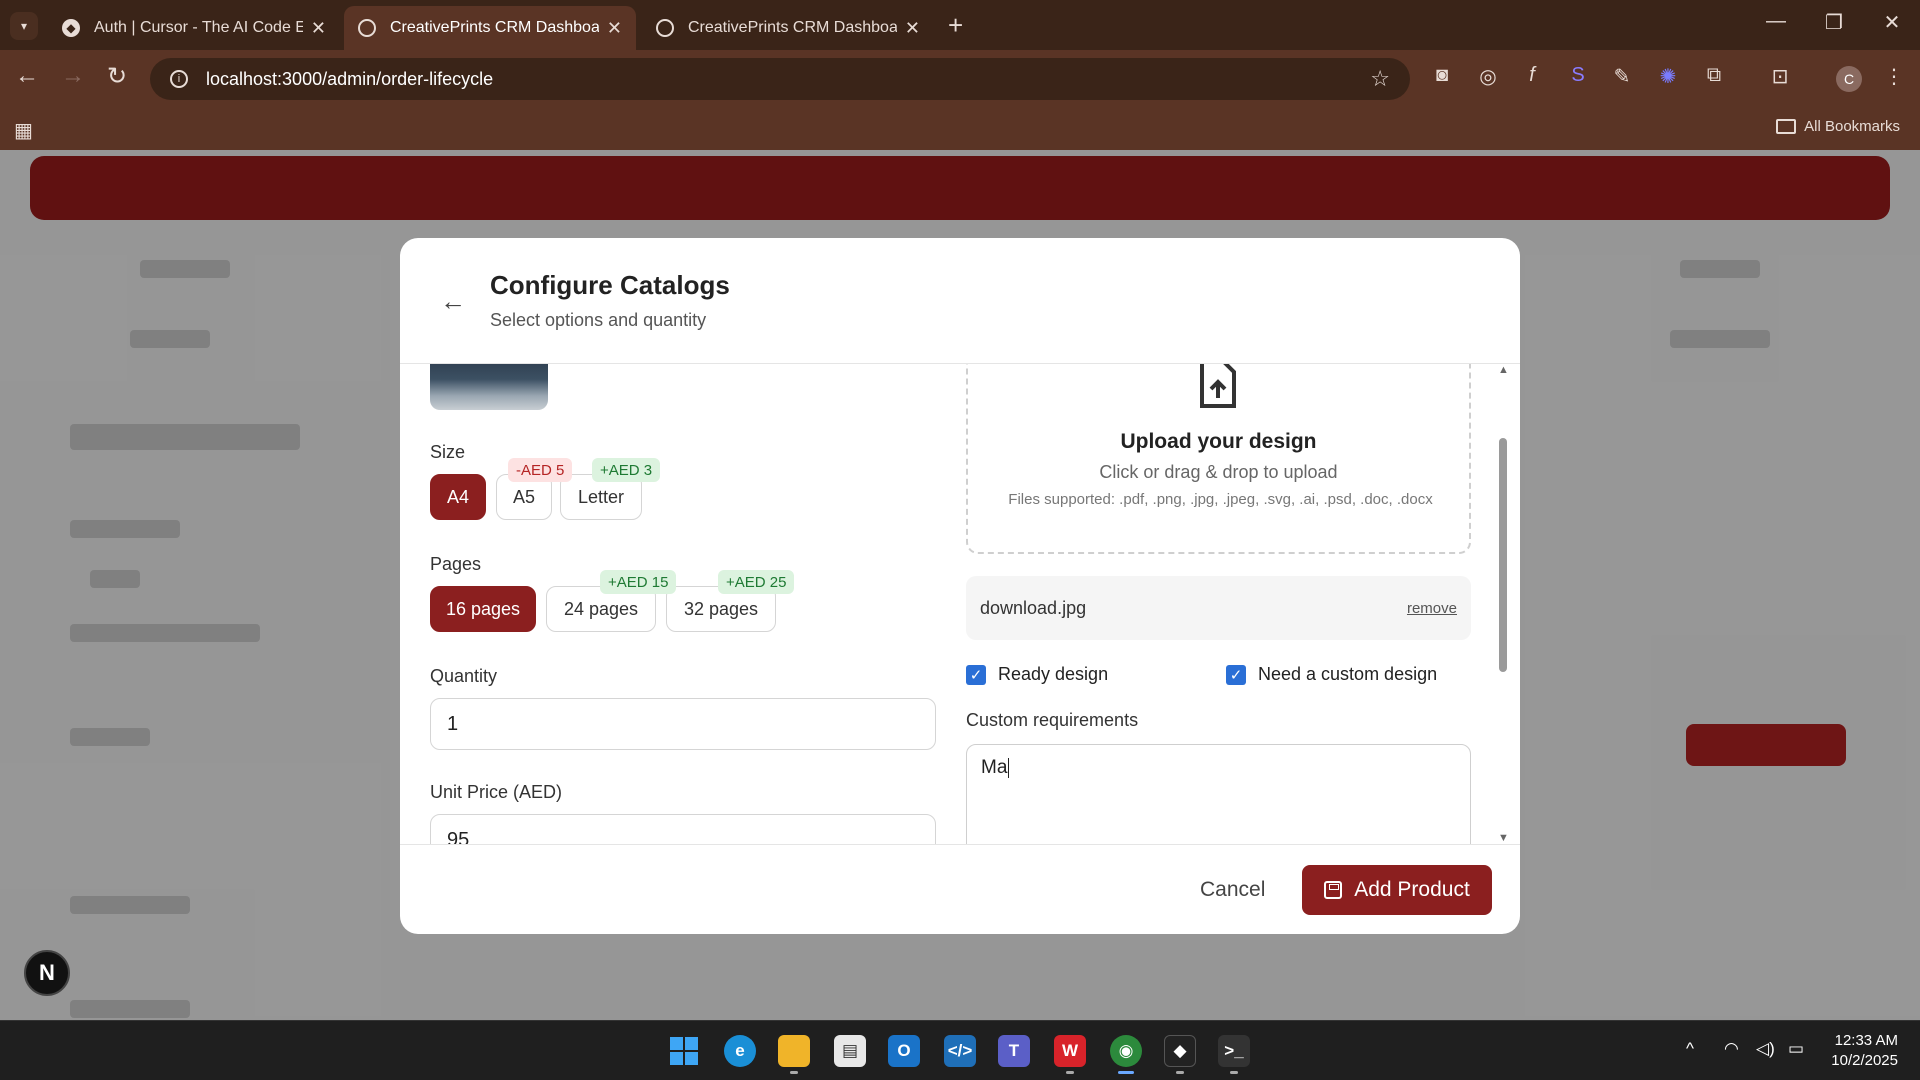 This screenshot has width=1920, height=1080. I want to click on all-bookmarks-label: All Bookmarks, so click(1852, 126).